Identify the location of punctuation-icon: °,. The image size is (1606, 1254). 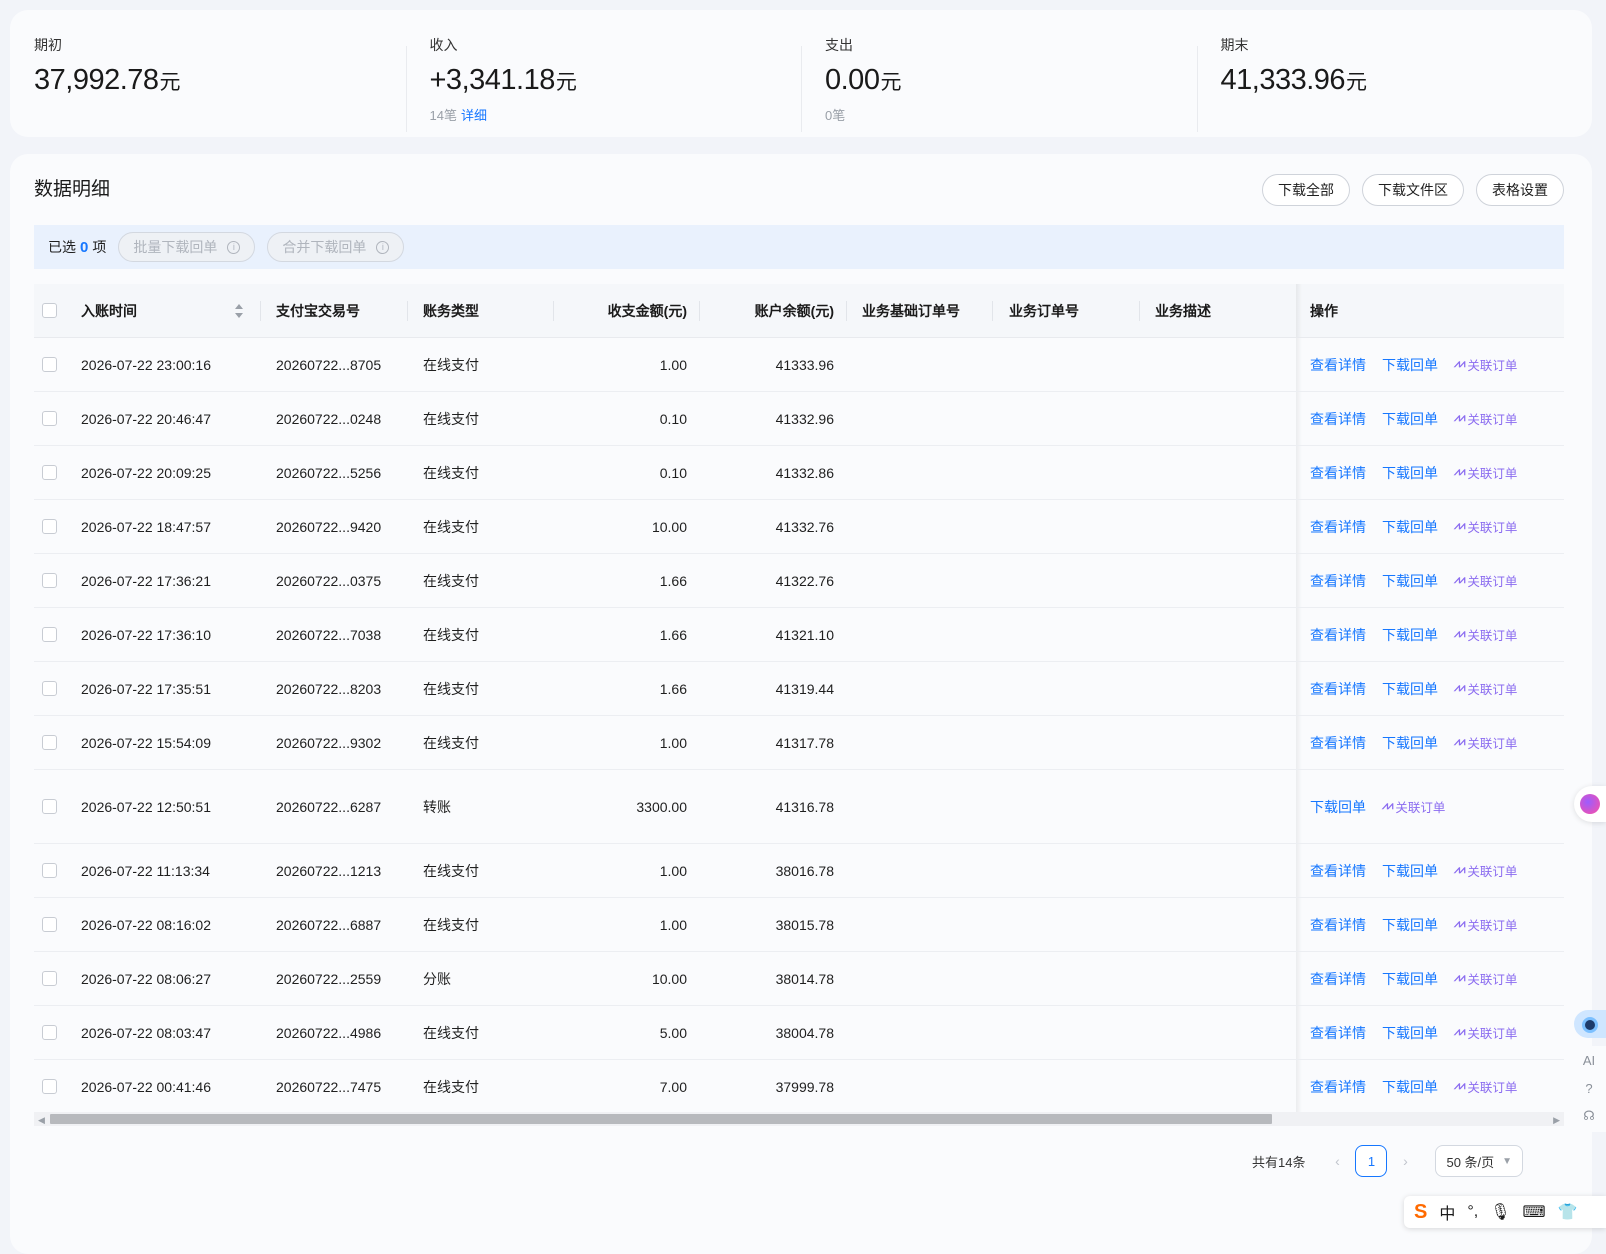
(1472, 1212).